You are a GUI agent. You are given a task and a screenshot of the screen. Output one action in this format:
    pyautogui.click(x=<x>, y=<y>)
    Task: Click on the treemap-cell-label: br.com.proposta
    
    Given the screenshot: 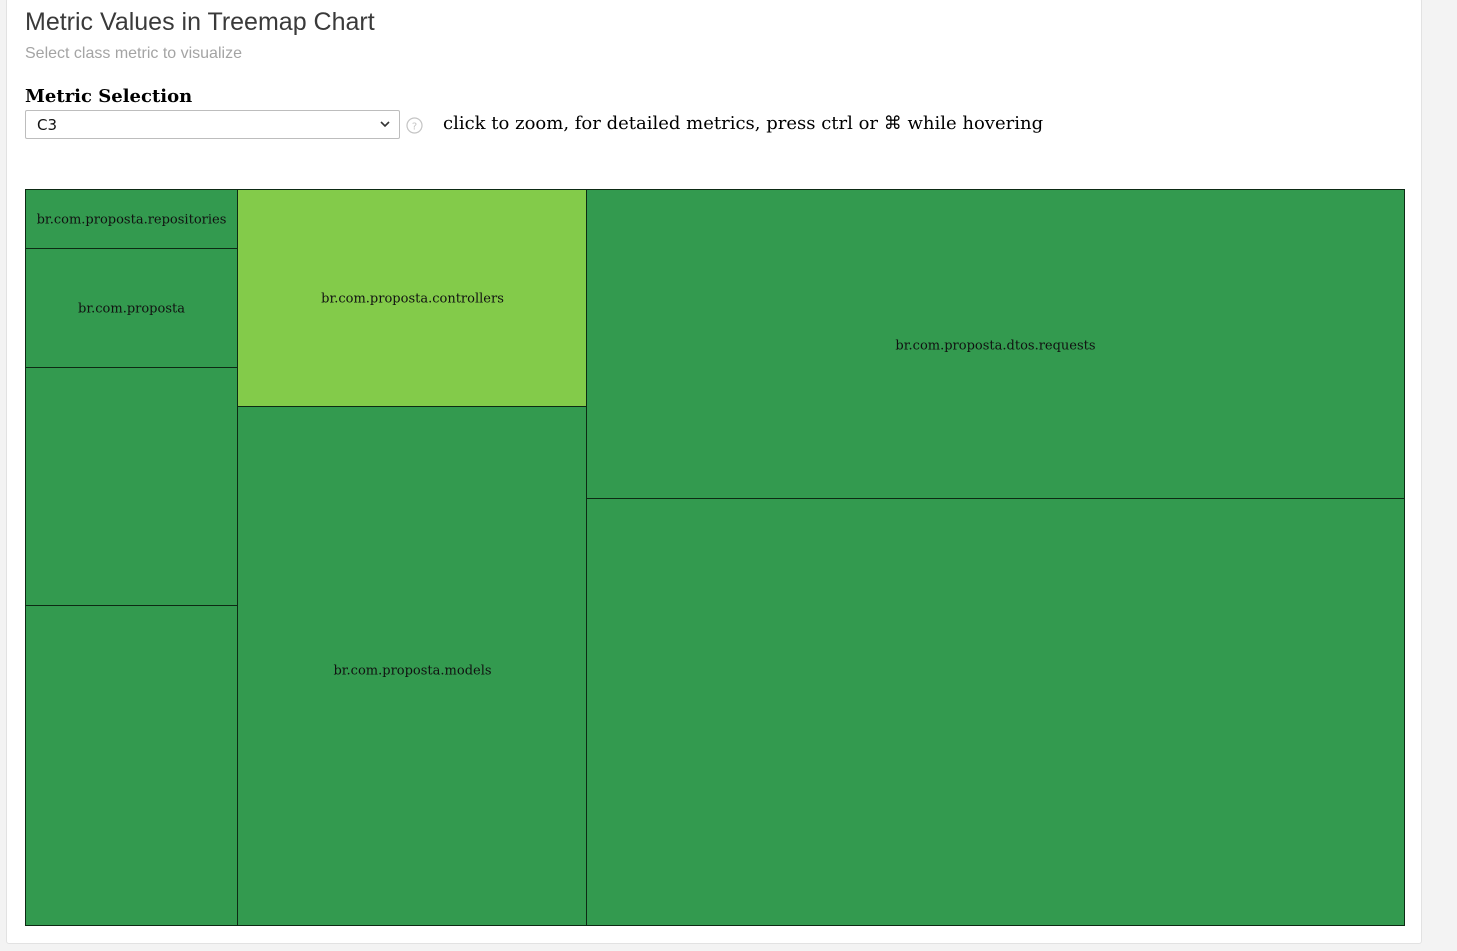 What is the action you would take?
    pyautogui.click(x=131, y=309)
    